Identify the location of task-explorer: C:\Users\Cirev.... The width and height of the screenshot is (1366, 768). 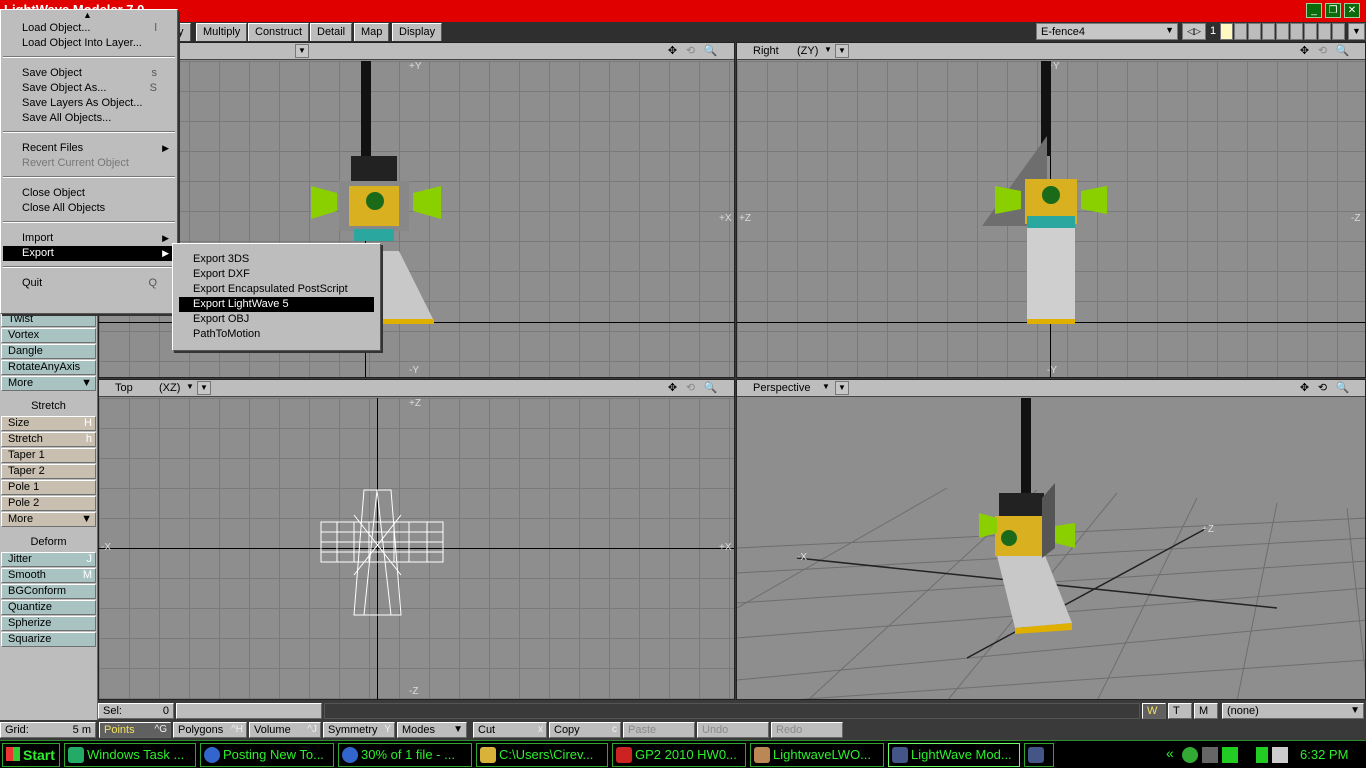
(542, 755).